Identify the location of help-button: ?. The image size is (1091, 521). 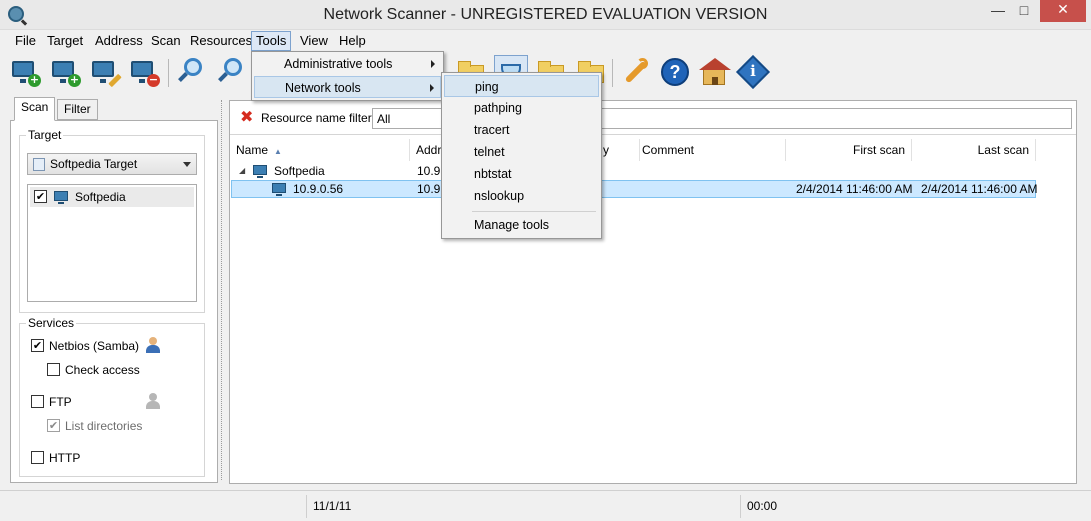
(675, 72).